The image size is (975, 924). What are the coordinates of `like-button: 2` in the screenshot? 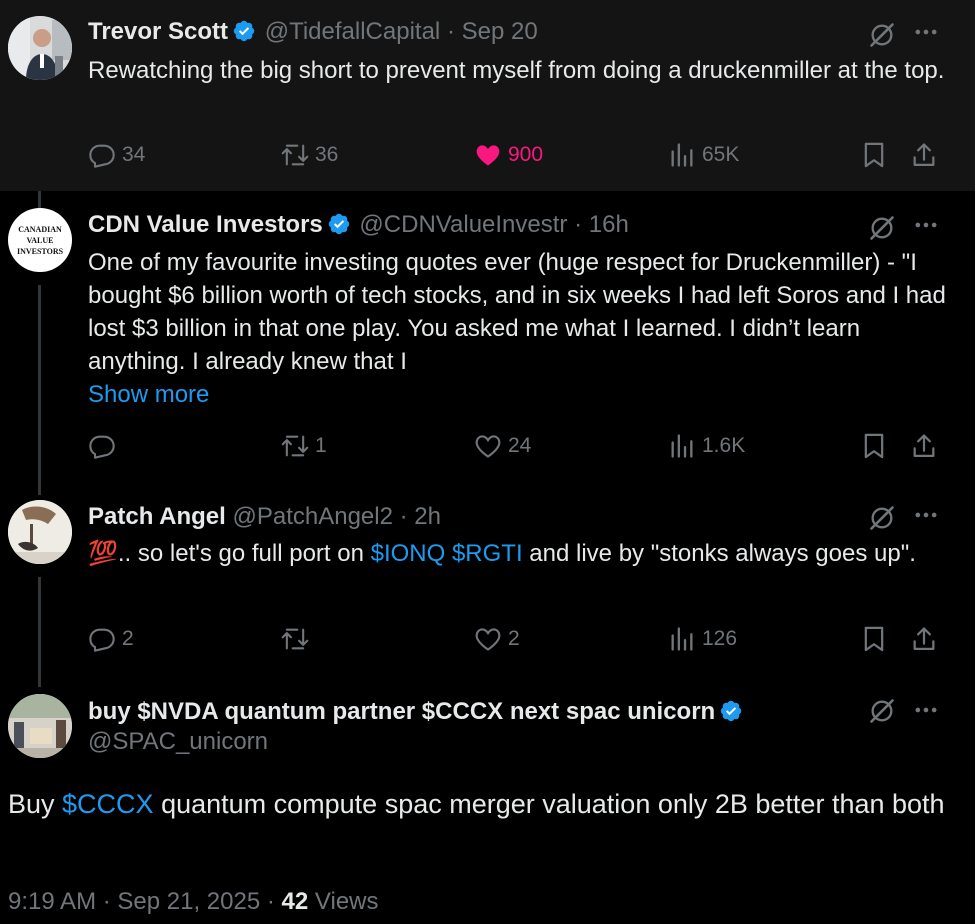 It's located at (497, 639).